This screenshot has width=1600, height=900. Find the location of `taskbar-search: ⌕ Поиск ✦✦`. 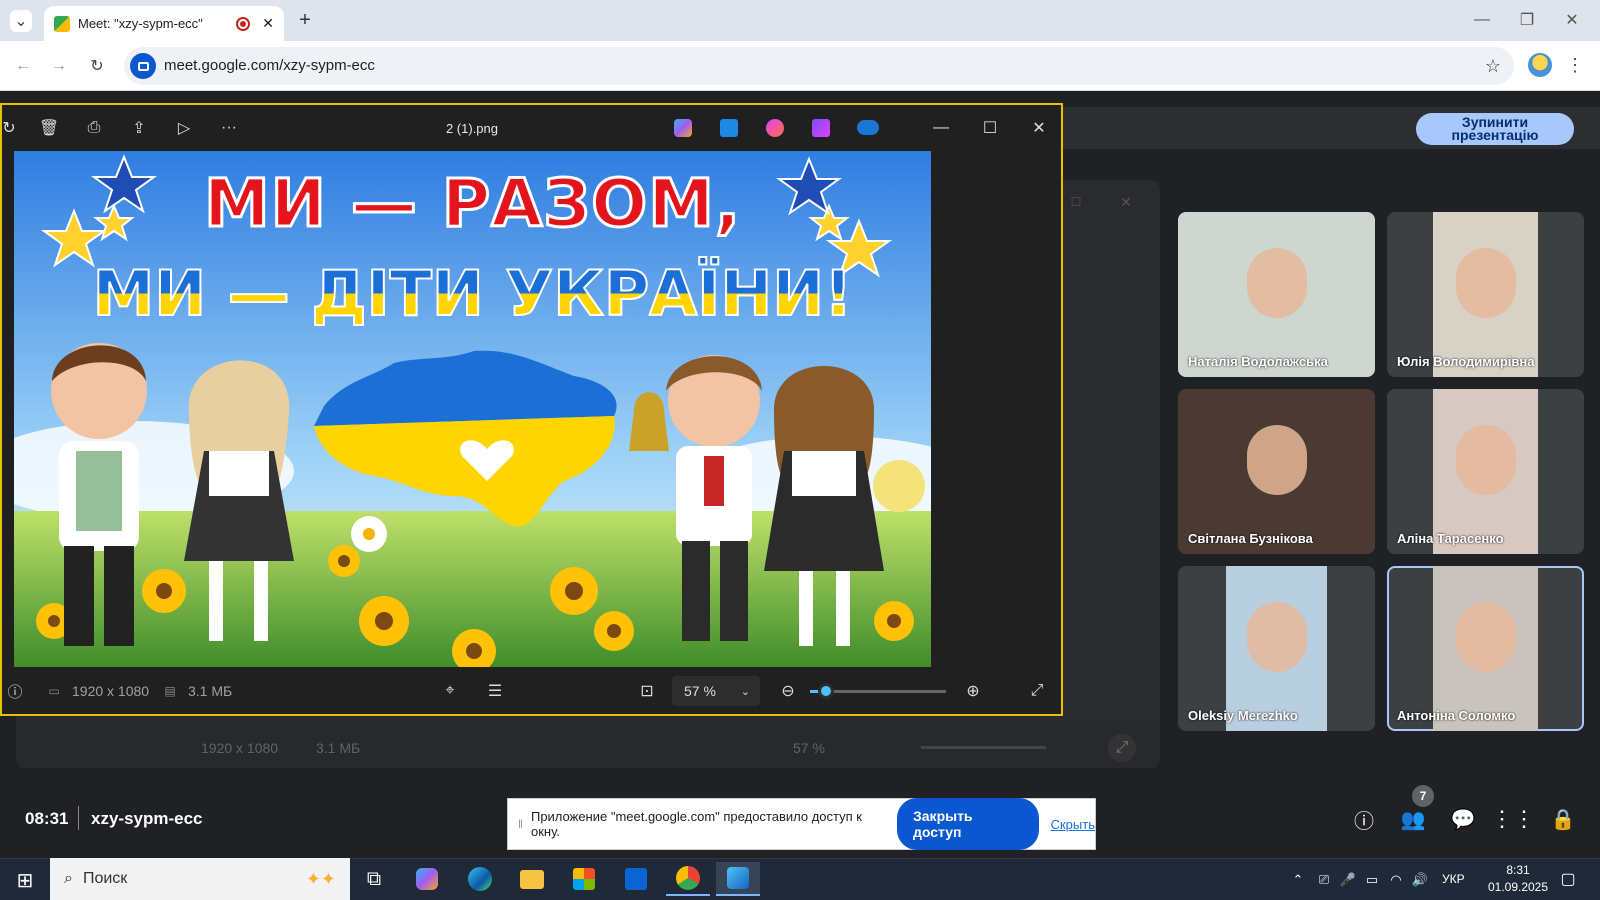

taskbar-search: ⌕ Поиск ✦✦ is located at coordinates (200, 879).